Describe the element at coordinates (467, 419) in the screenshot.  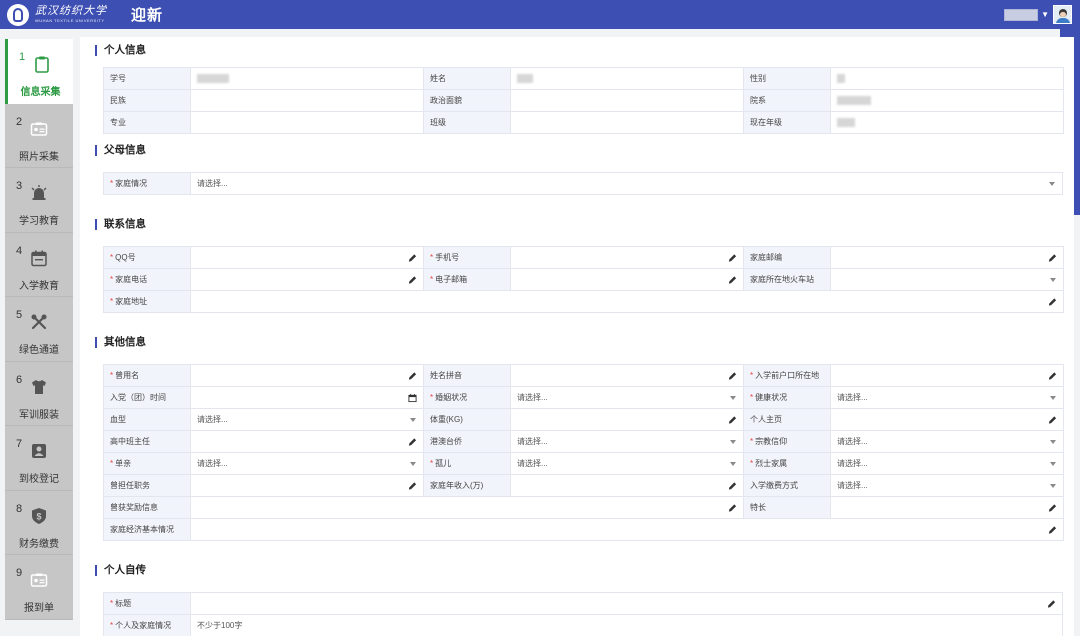
I see `label-weight: 体重(KG)` at that location.